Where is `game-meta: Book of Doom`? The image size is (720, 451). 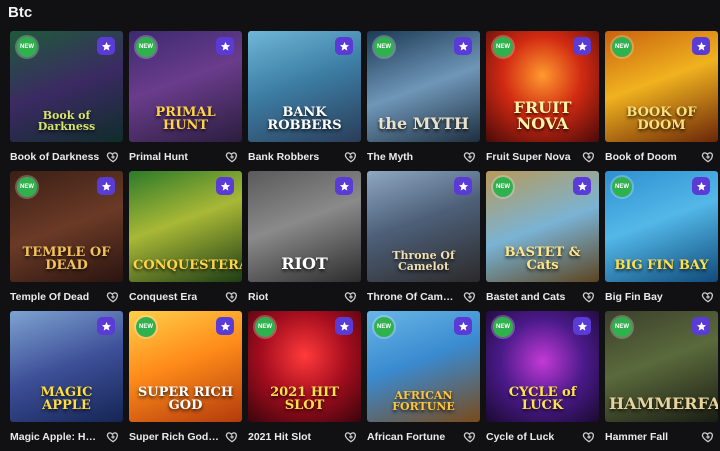
game-meta: Book of Doom is located at coordinates (661, 156).